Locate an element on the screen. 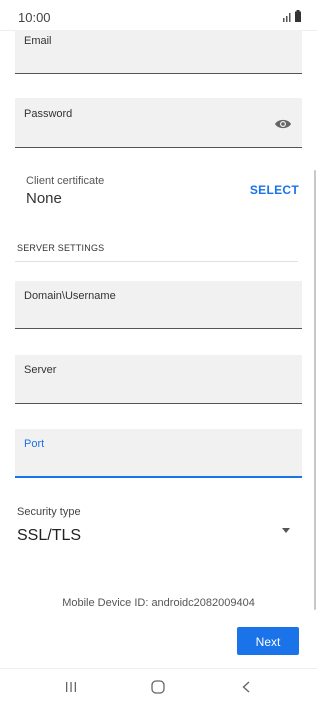 The height and width of the screenshot is (707, 320). navigation-bar is located at coordinates (158, 687).